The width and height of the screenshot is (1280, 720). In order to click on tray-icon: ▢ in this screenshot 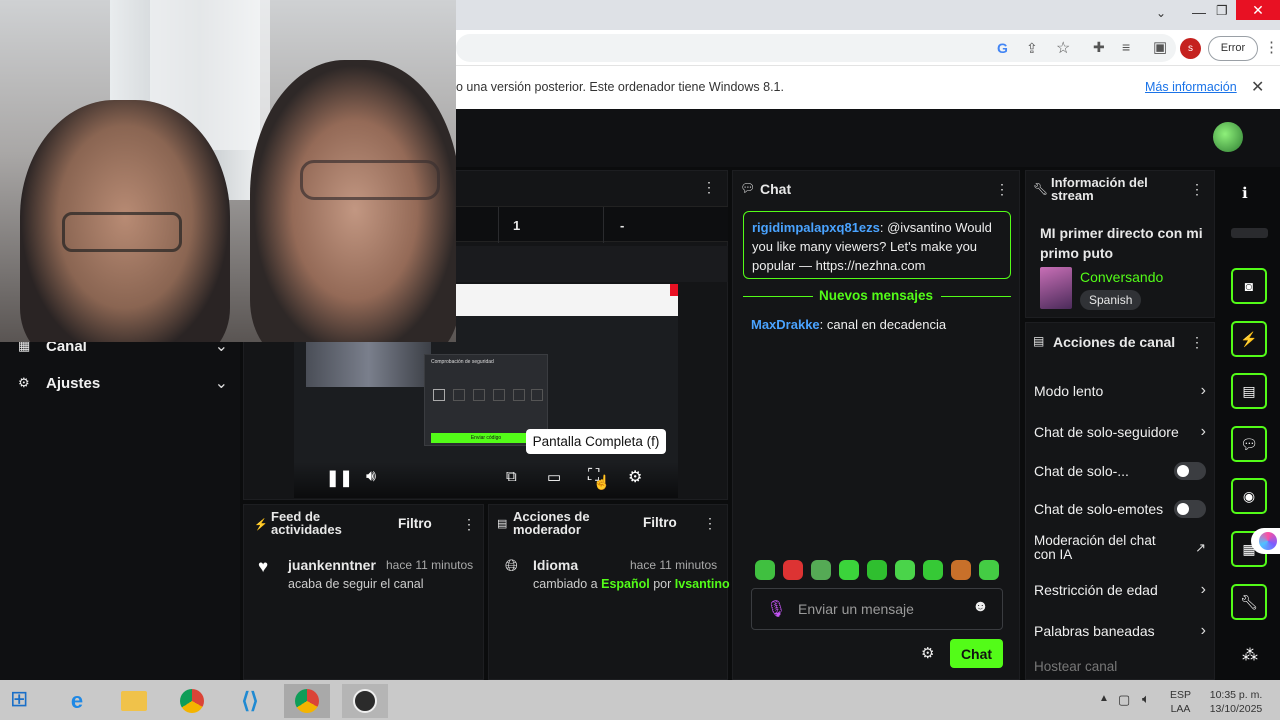, I will do `click(1124, 700)`.